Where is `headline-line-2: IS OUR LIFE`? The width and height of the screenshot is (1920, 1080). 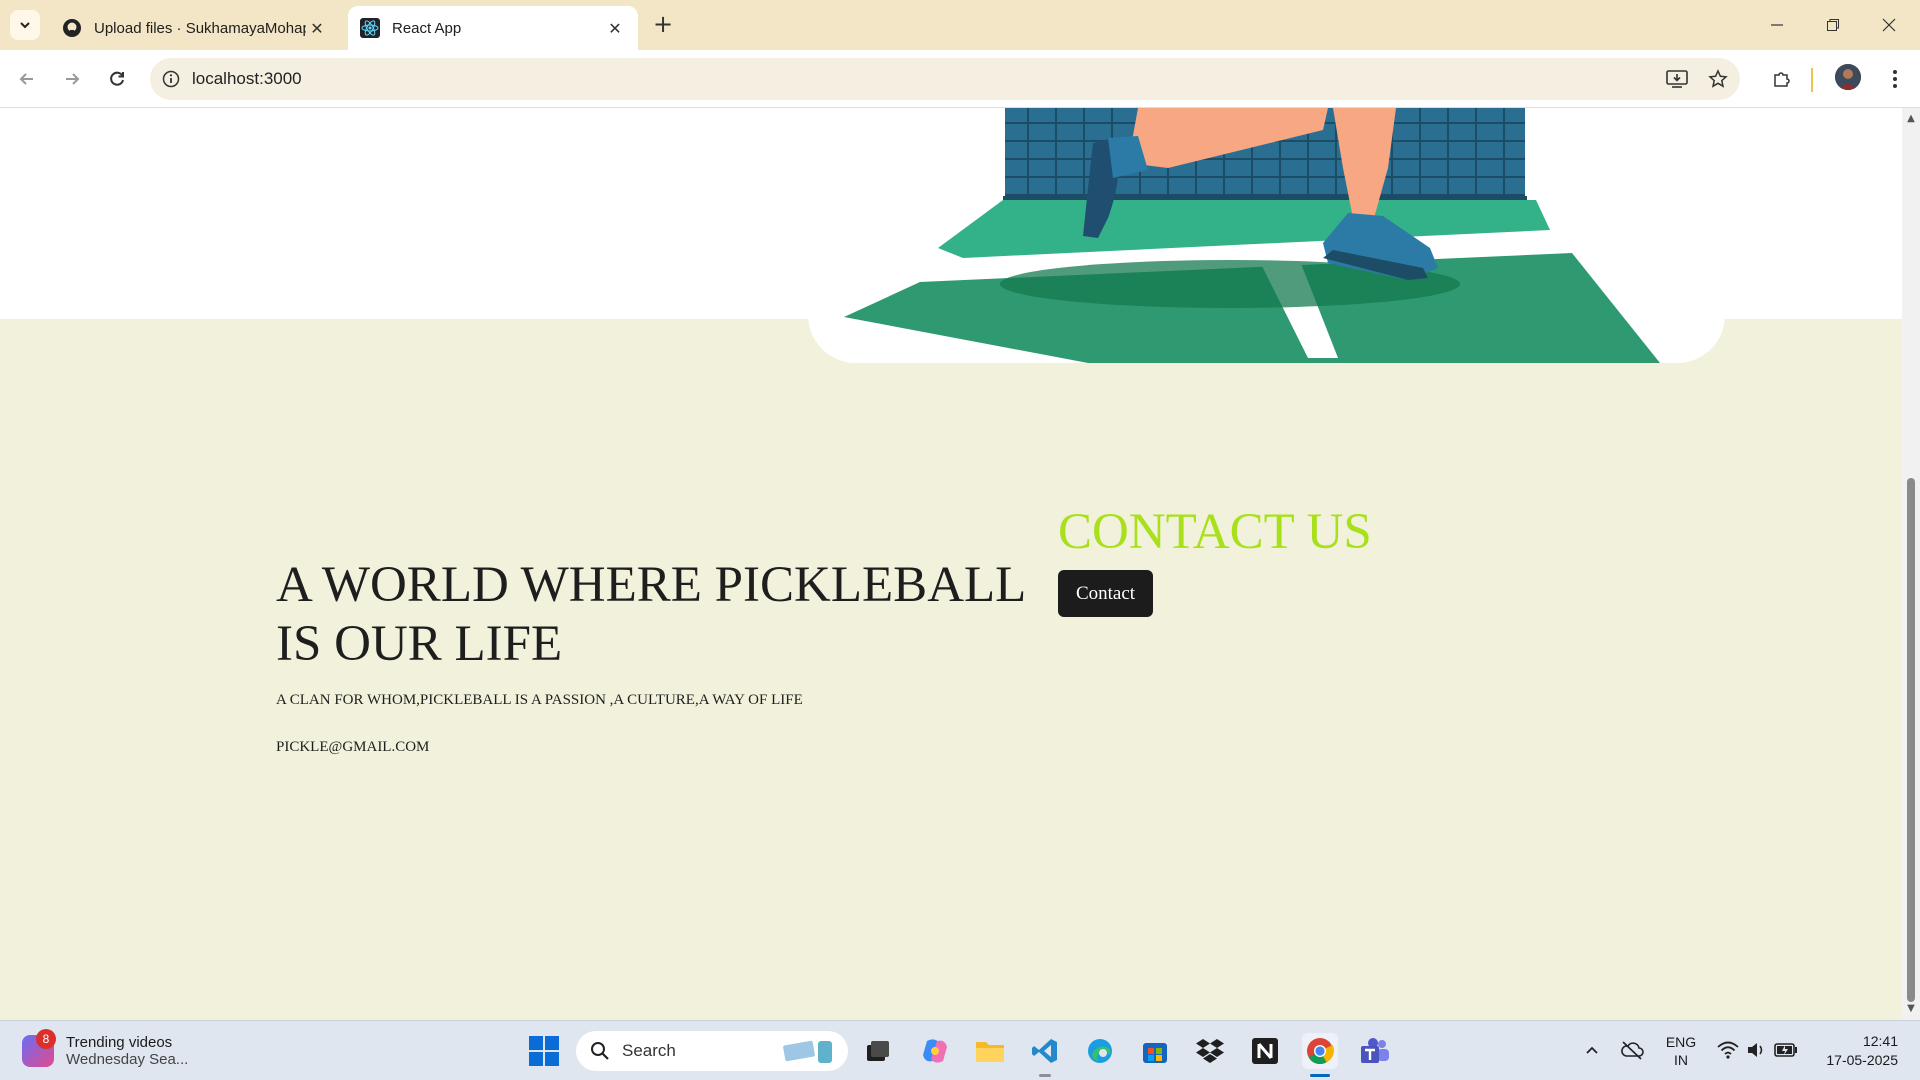
headline-line-2: IS OUR LIFE is located at coordinates (419, 644).